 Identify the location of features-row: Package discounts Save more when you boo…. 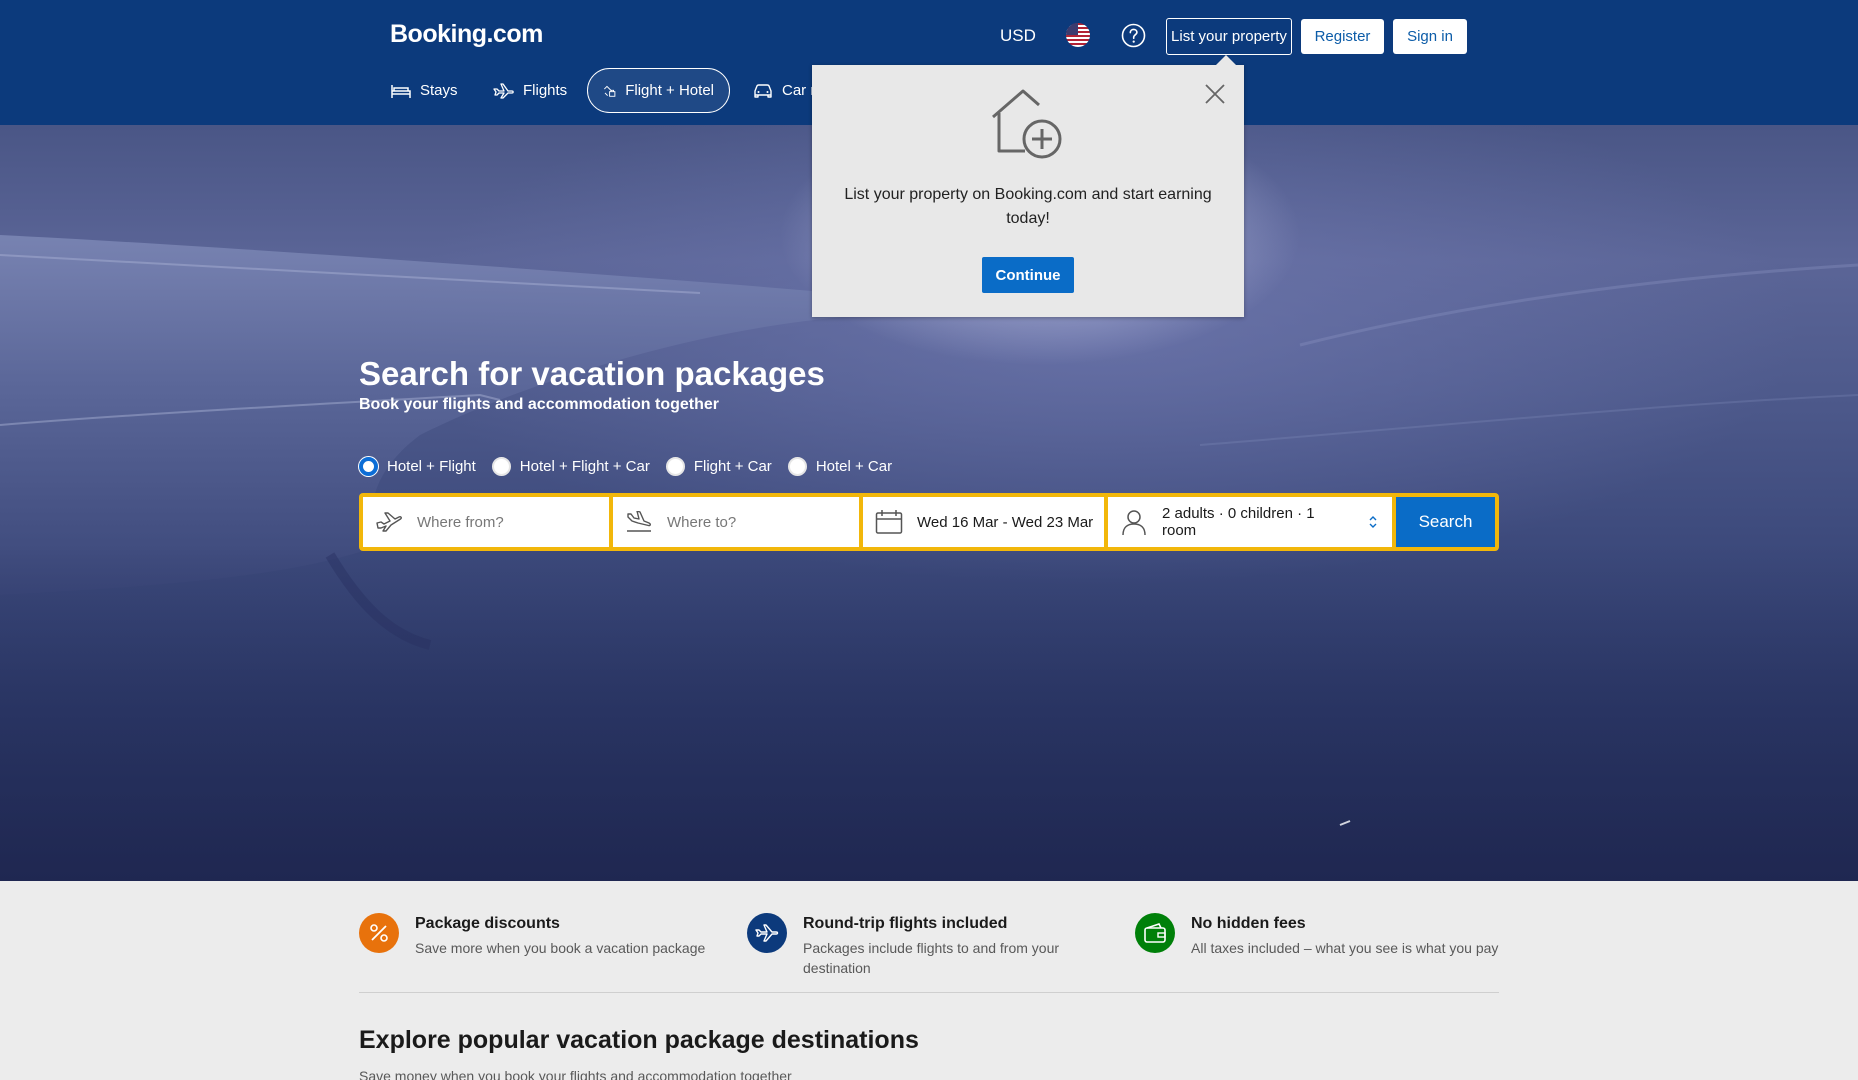
(929, 952).